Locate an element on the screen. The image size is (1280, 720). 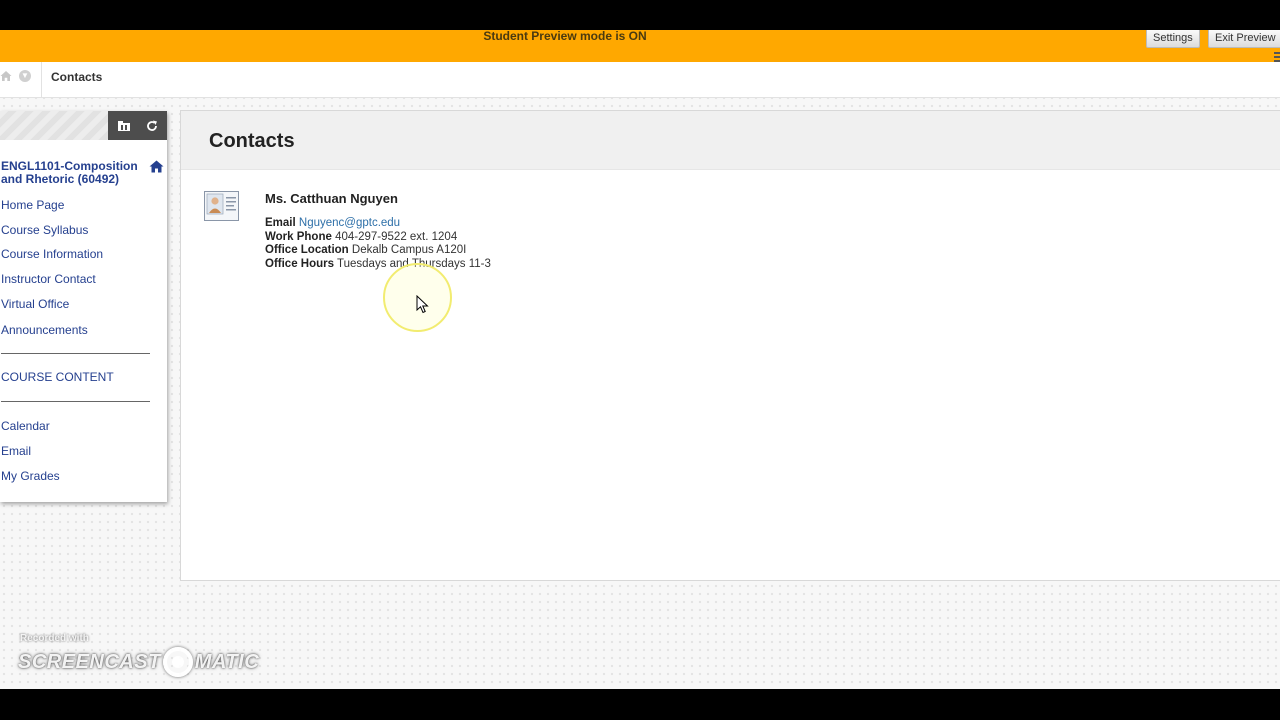
refresh-icon is located at coordinates (152, 126).